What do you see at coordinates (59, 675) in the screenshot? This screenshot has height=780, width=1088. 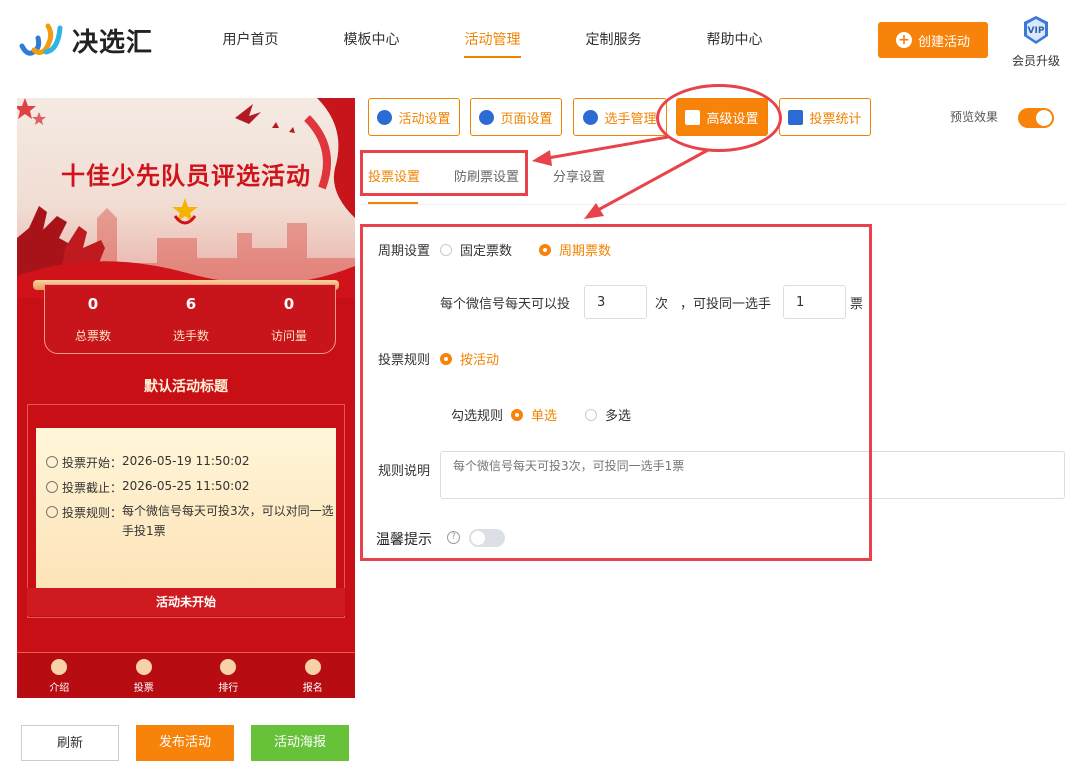 I see `tab-intro: 介绍` at bounding box center [59, 675].